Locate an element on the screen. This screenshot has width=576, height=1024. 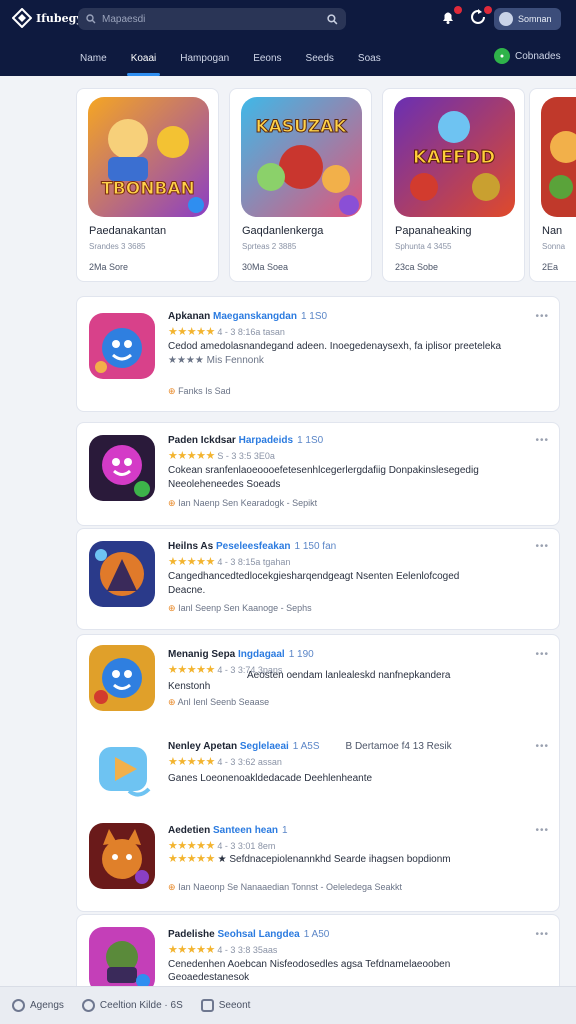
bottom-item-collection: Ceeltion Kilde · 6S is located at coordinates (132, 1005).